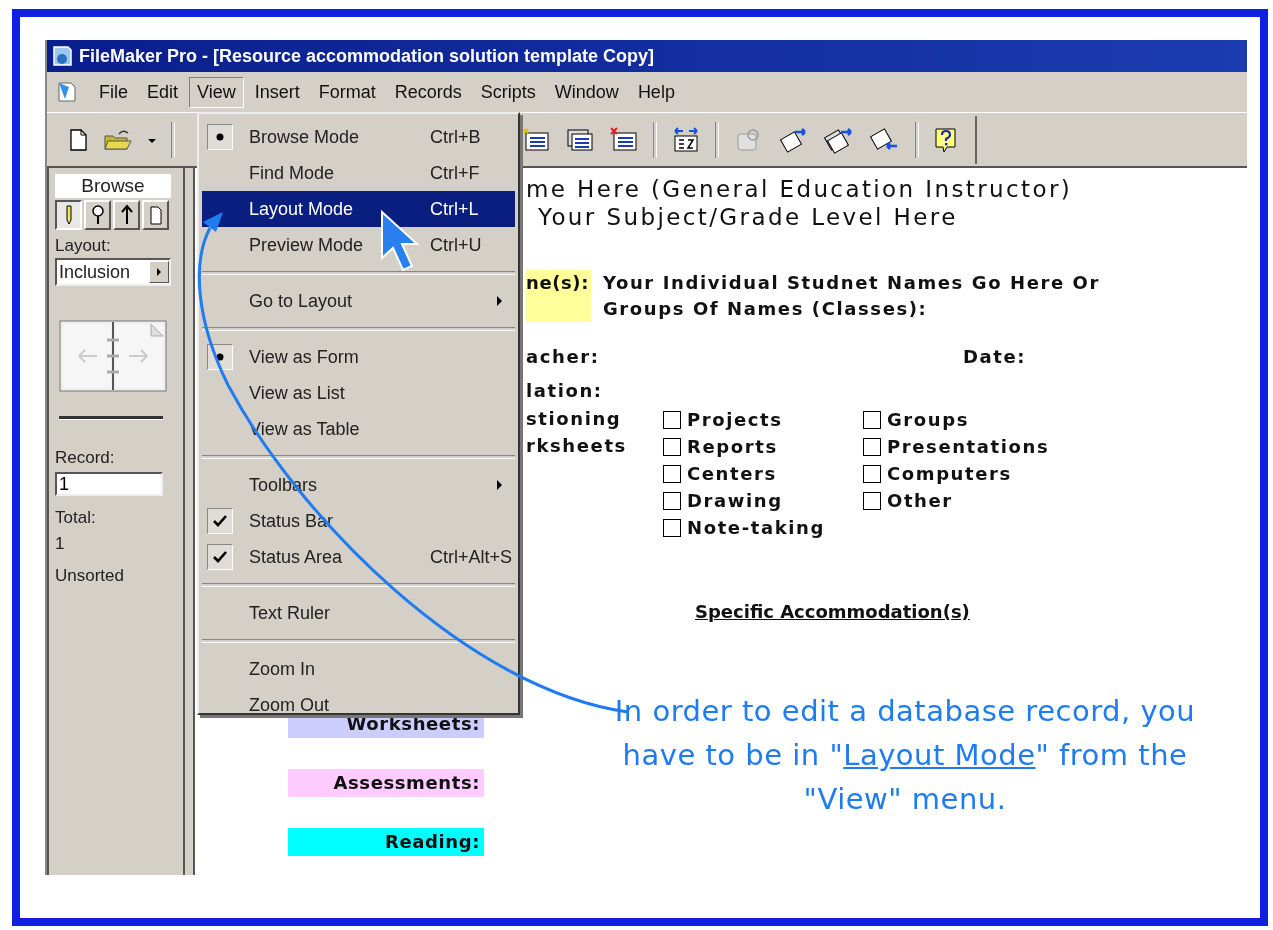  I want to click on names-text: Groups Of Names (Classes):, so click(766, 309).